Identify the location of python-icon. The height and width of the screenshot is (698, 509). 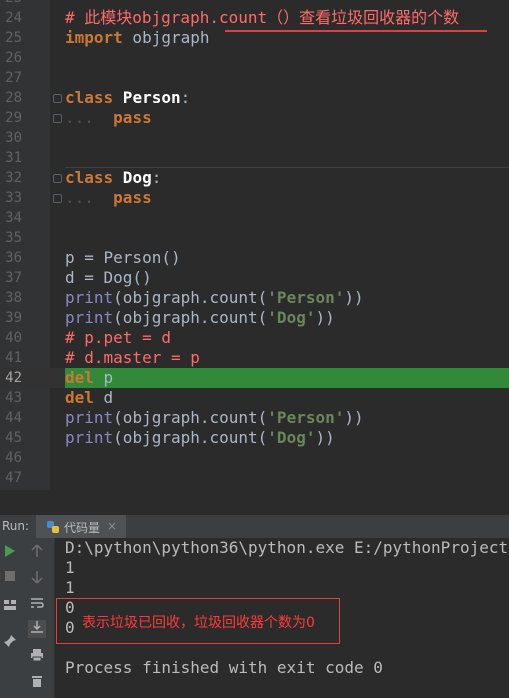
(53, 528).